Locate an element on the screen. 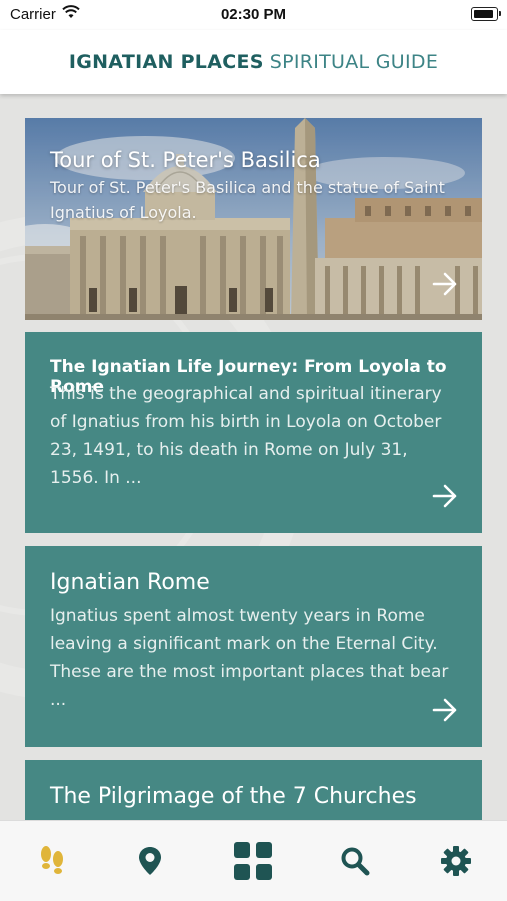 This screenshot has width=507, height=901. card-pilgrimage-7-churches: The Pilgrimage of the 7 Churches is located at coordinates (253, 790).